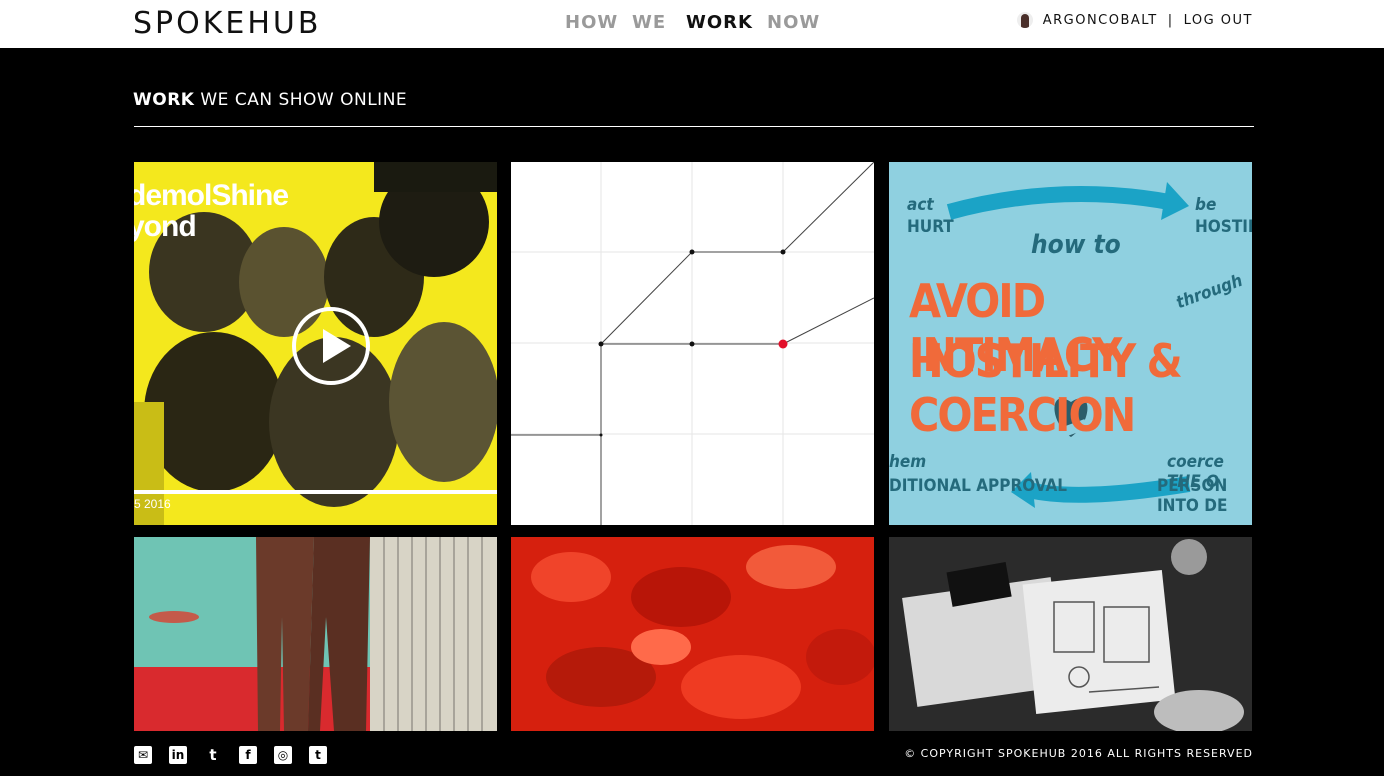  I want to click on social-links: ✉ in t f ◎ t, so click(230, 755).